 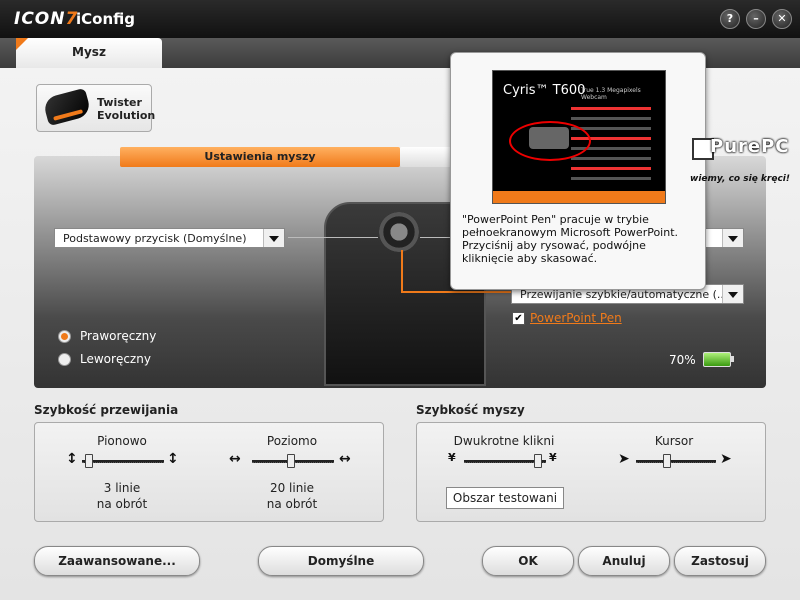 What do you see at coordinates (72, 459) in the screenshot?
I see `vertical-arrows-icon: ↕` at bounding box center [72, 459].